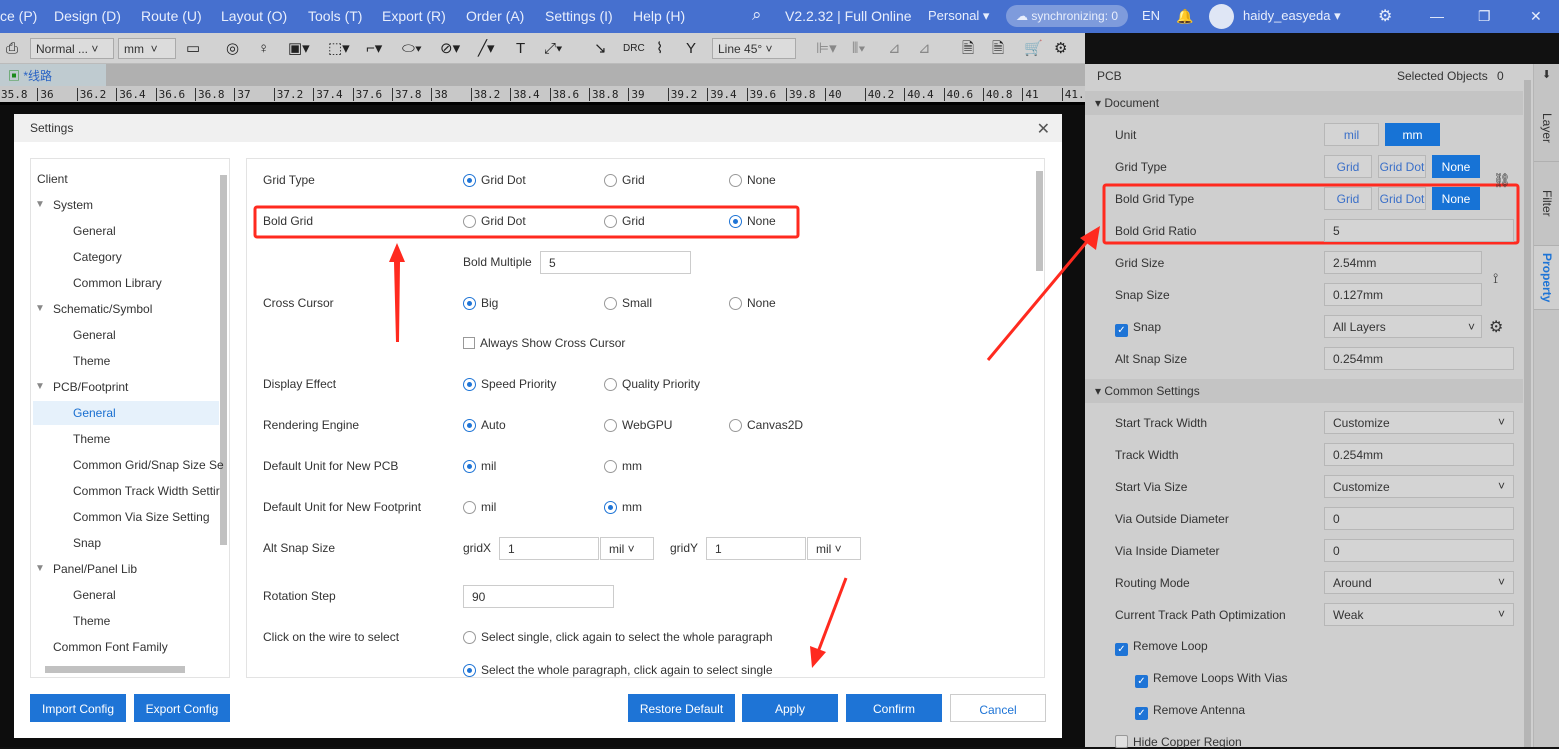 The width and height of the screenshot is (1559, 749). What do you see at coordinates (1151, 15) in the screenshot?
I see `language-button: EN` at bounding box center [1151, 15].